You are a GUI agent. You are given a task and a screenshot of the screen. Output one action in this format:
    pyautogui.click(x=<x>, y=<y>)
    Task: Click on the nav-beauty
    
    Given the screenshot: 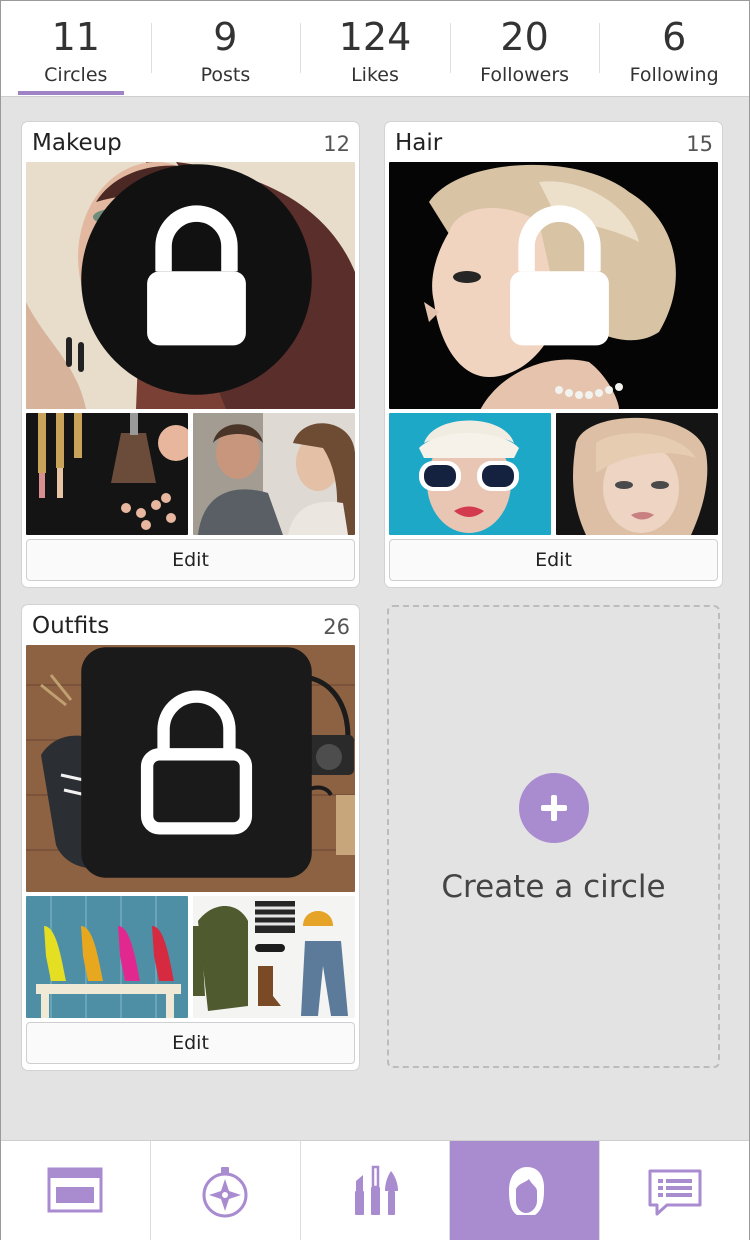 What is the action you would take?
    pyautogui.click(x=374, y=1190)
    